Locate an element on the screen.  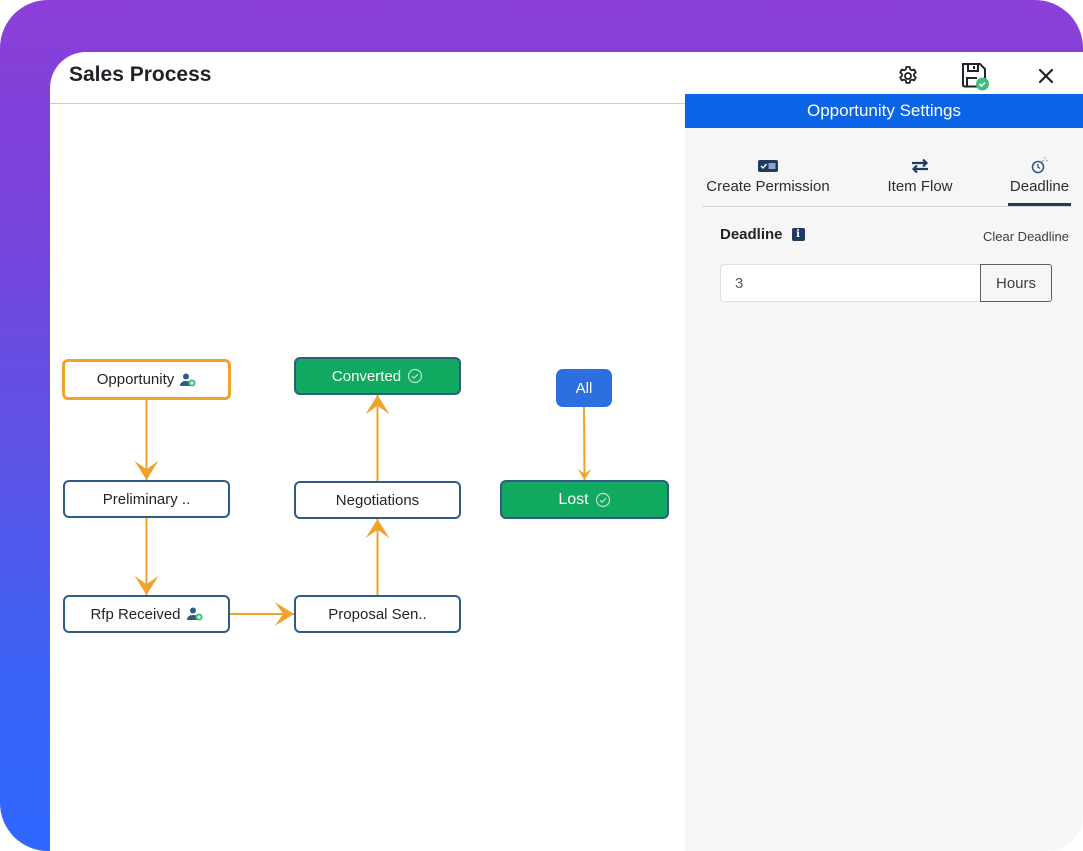
node-label: All is located at coordinates (584, 388).